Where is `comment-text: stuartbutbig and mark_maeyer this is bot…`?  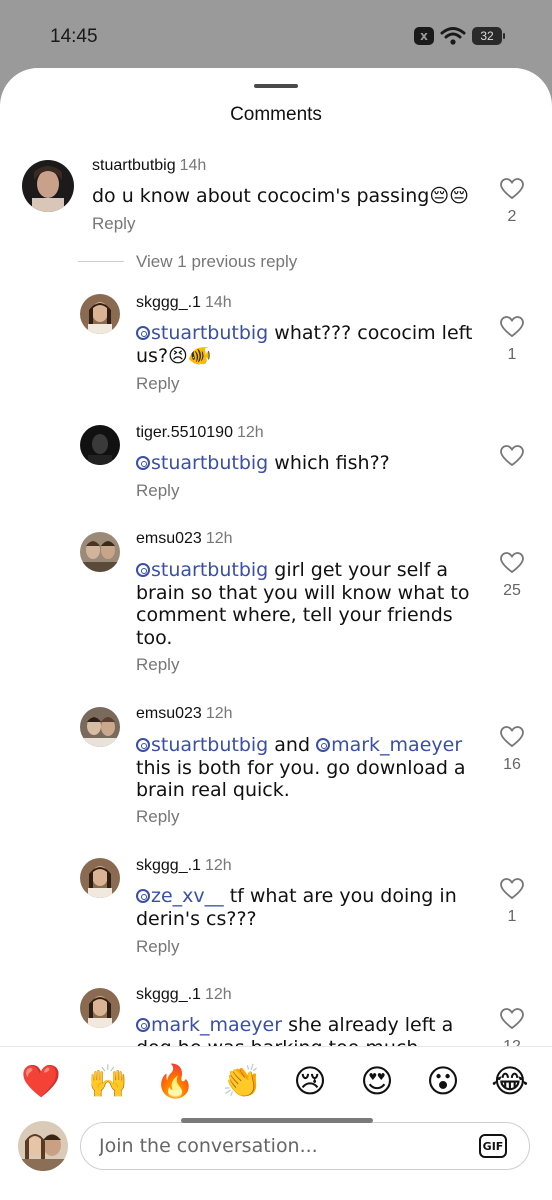
comment-text: stuartbutbig and mark_maeyer this is bot… is located at coordinates (301, 767).